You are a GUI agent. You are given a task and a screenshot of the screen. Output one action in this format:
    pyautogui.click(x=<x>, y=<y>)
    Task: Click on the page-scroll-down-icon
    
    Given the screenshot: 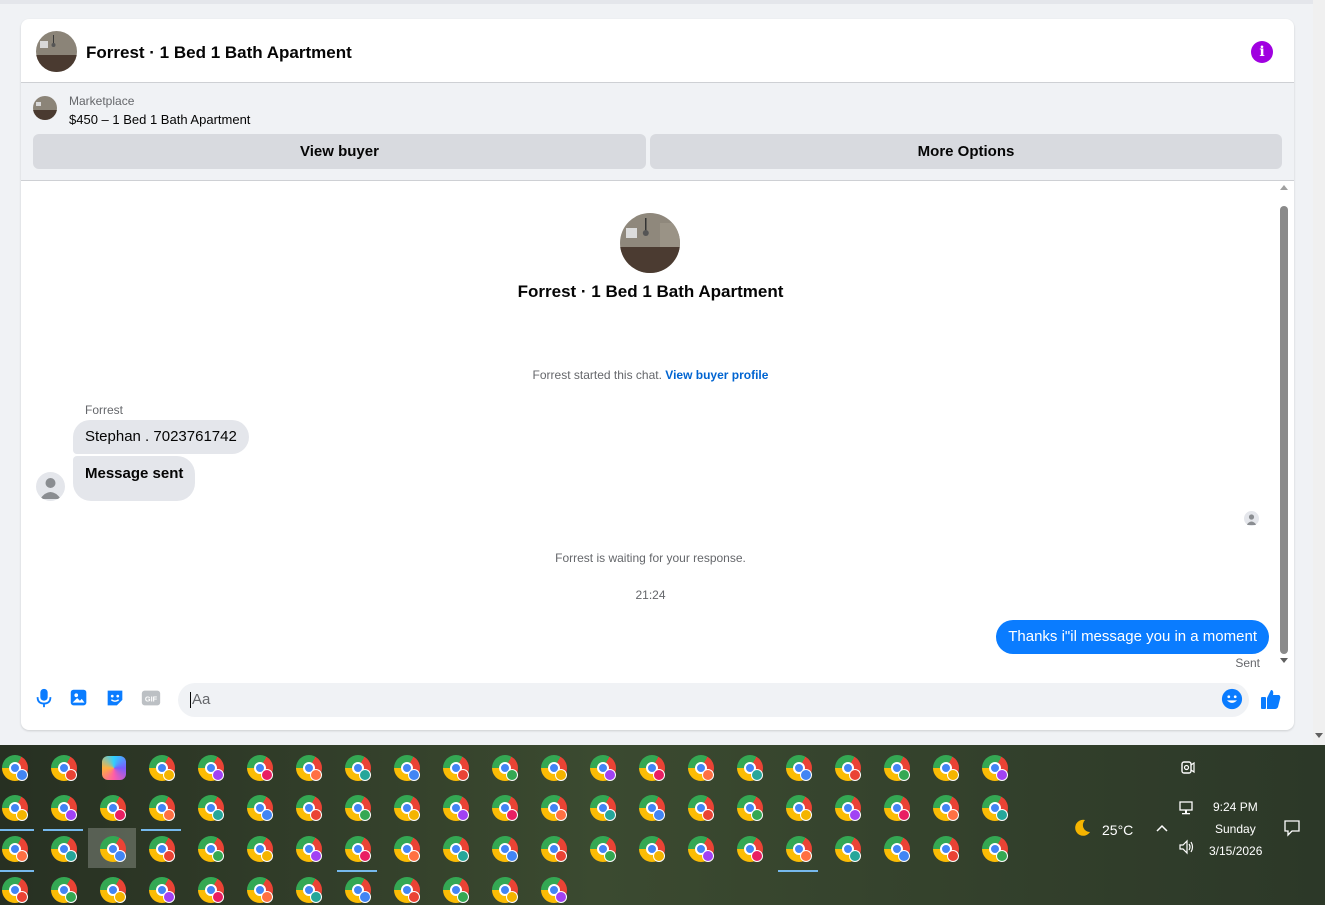 What is the action you would take?
    pyautogui.click(x=1319, y=735)
    